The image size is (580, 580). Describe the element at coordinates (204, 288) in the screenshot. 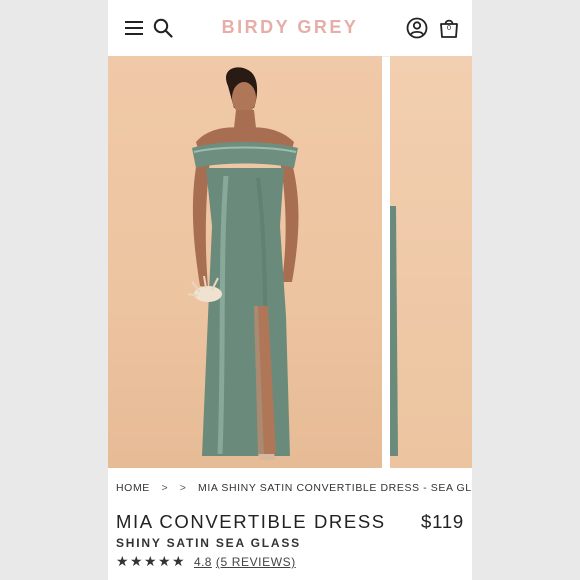

I see `pampas-bouquet` at that location.